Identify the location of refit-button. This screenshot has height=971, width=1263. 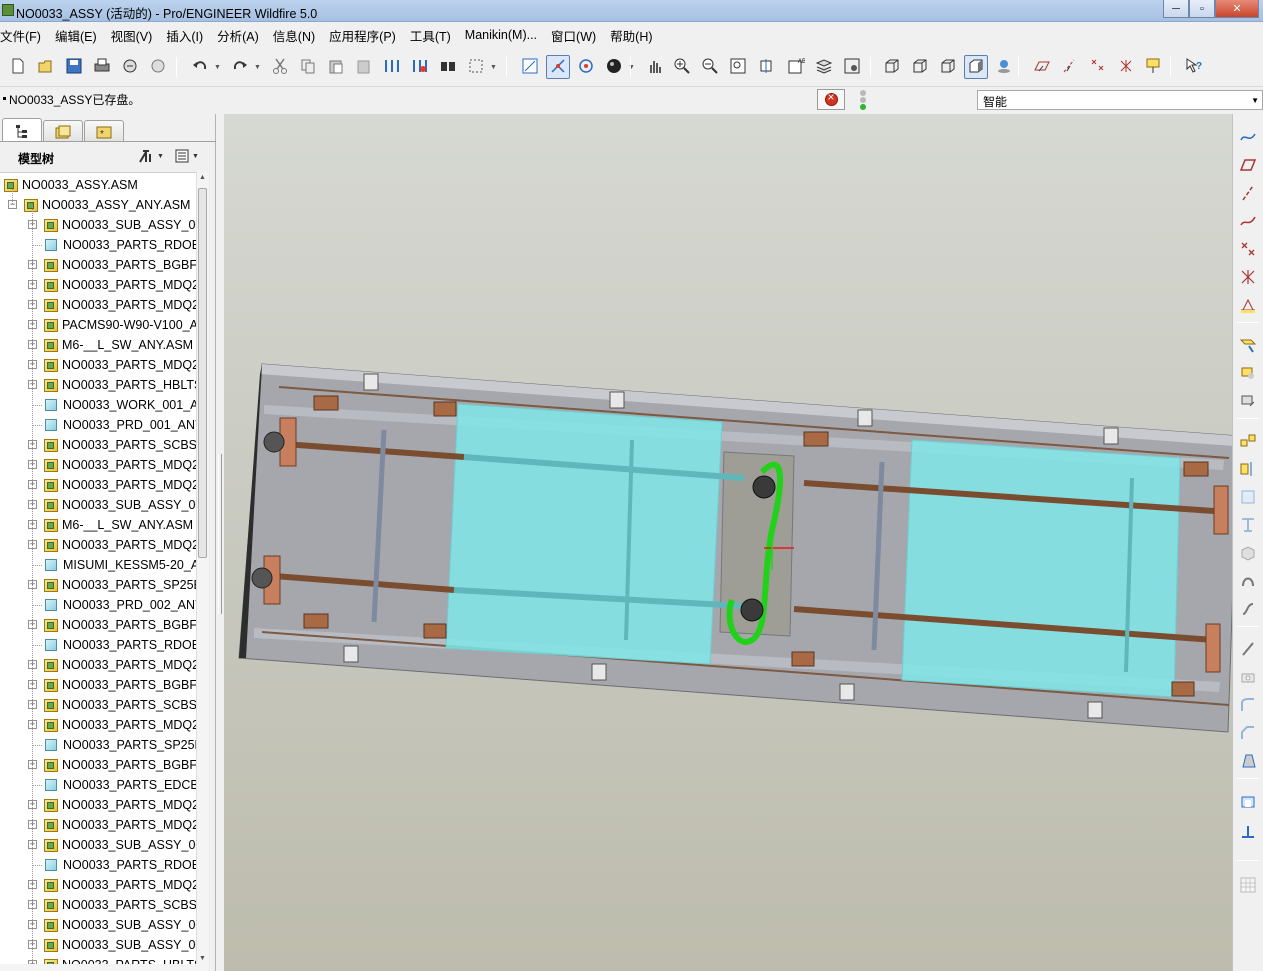
(738, 67).